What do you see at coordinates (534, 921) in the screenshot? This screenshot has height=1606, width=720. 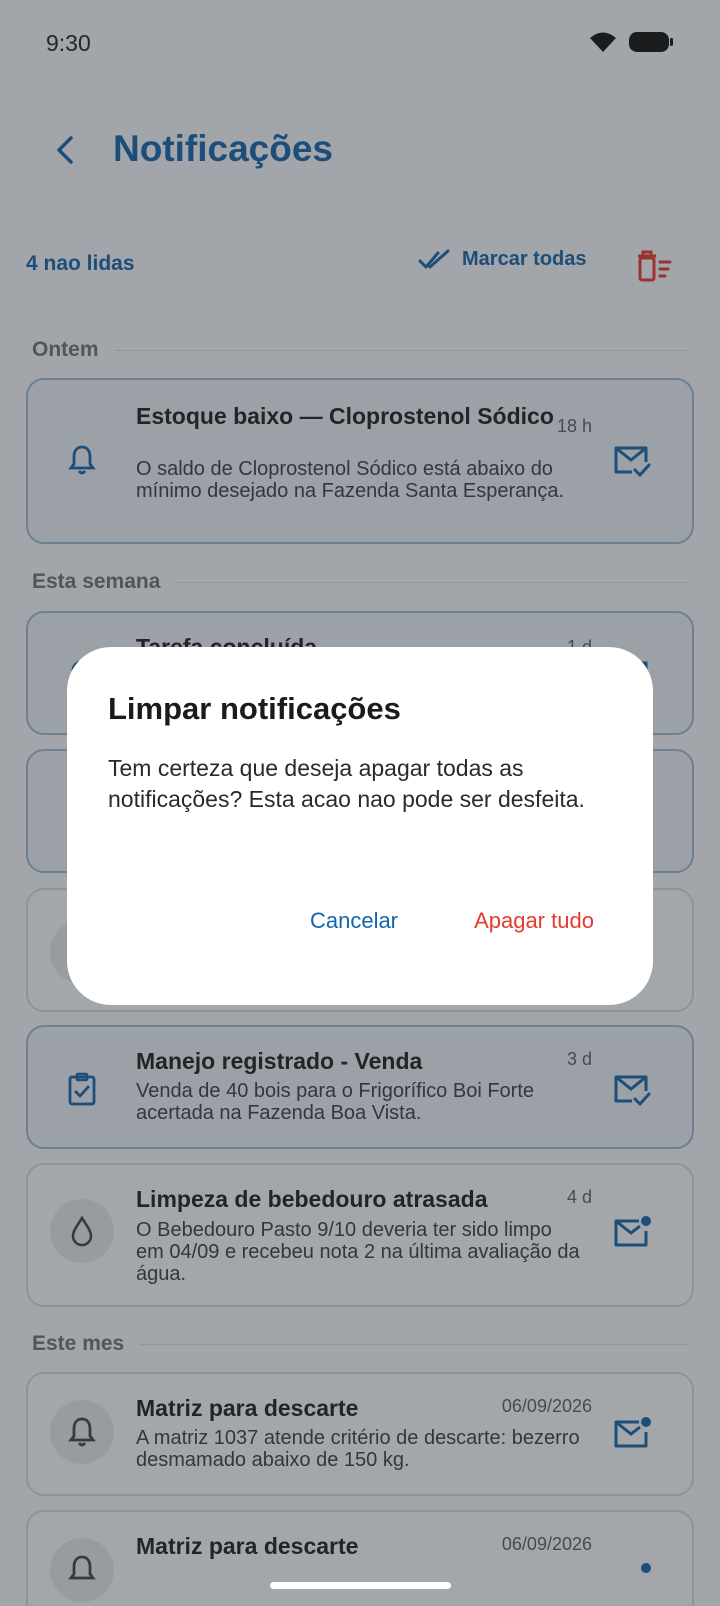 I see `delete-all-confirm-button: Apagar tudo` at bounding box center [534, 921].